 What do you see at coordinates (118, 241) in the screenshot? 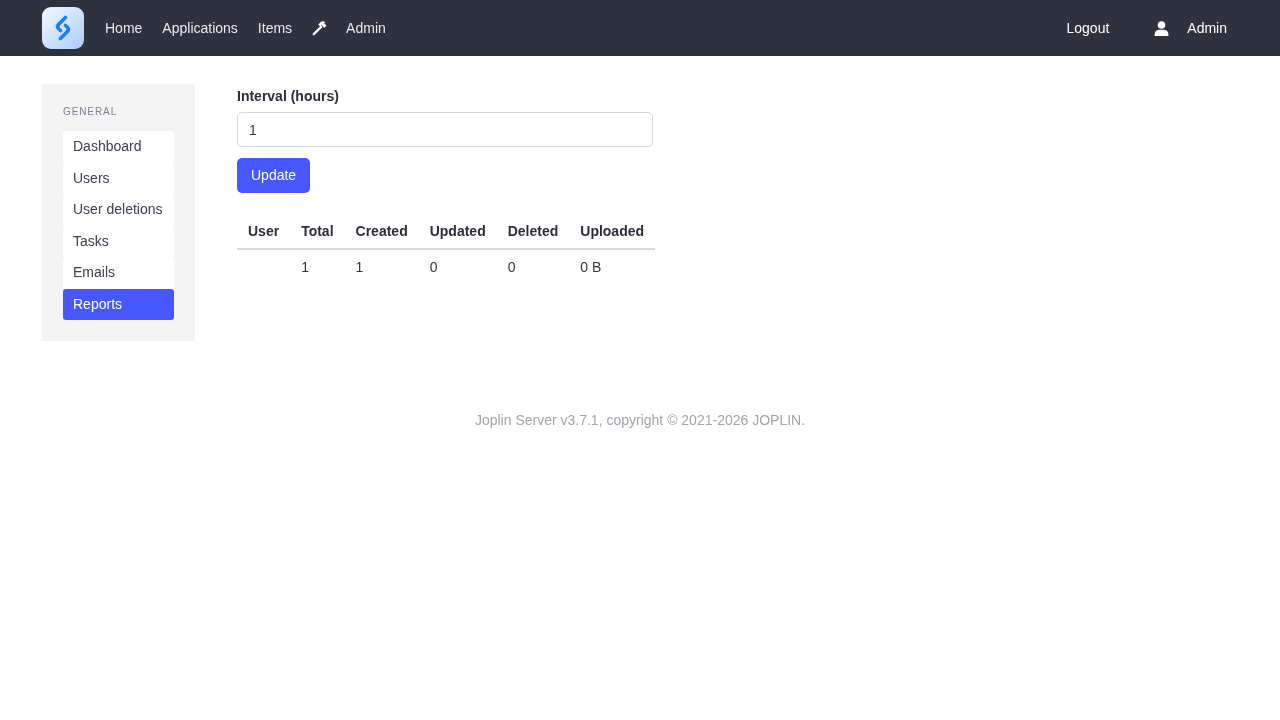
I see `sidebar-item: Tasks` at bounding box center [118, 241].